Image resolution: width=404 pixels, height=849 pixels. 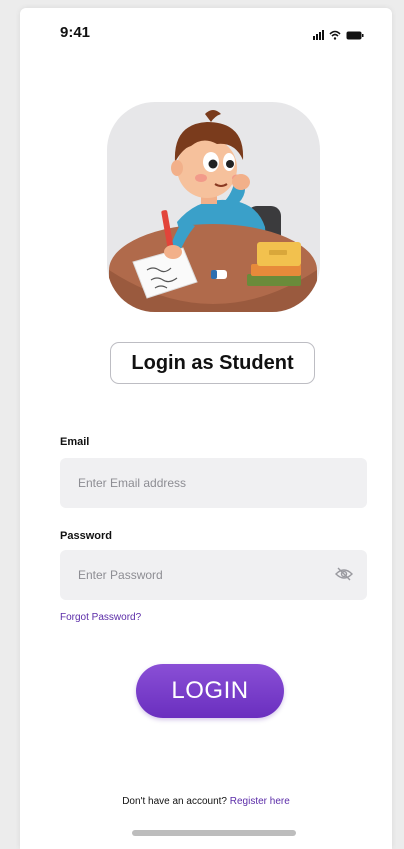 I want to click on register-prompt: Don't have an account? Register here, so click(x=206, y=801).